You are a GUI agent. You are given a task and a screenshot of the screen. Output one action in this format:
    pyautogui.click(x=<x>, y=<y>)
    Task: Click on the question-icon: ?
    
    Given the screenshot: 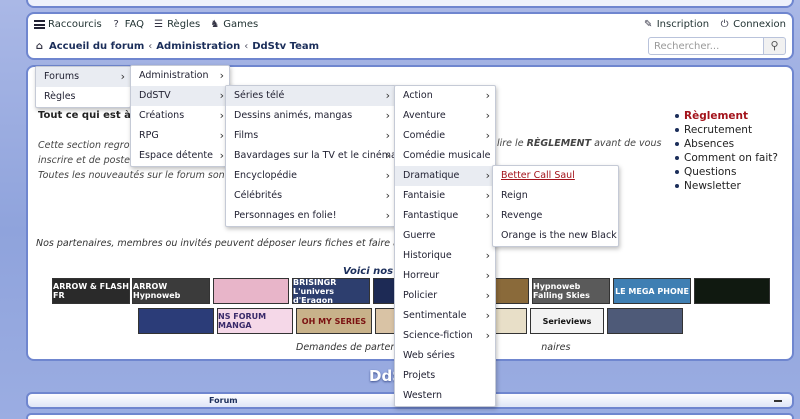 What is the action you would take?
    pyautogui.click(x=116, y=24)
    